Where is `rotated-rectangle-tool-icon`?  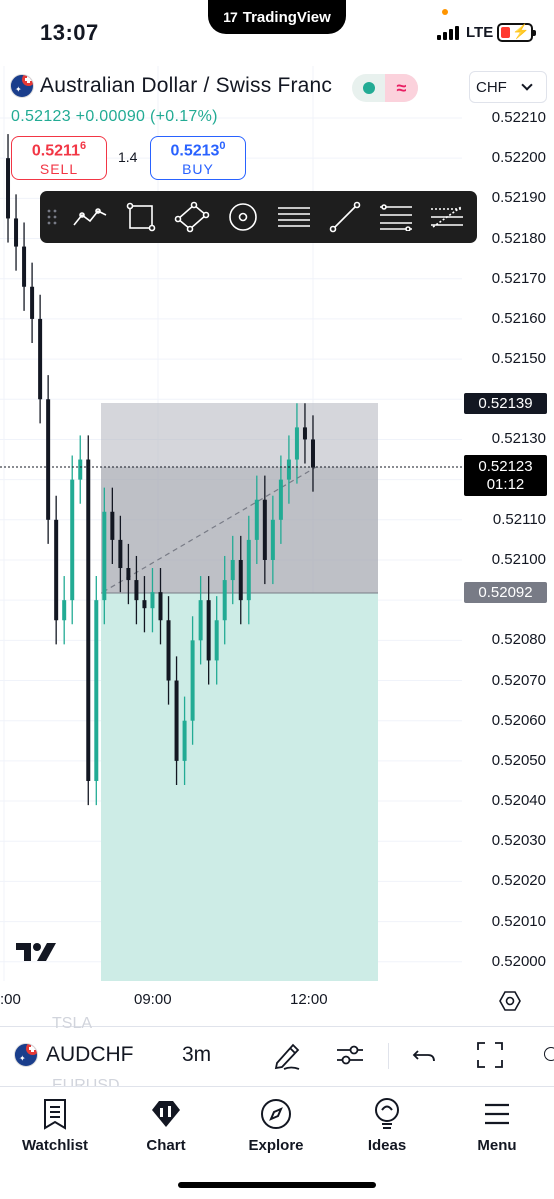 rotated-rectangle-tool-icon is located at coordinates (191, 217).